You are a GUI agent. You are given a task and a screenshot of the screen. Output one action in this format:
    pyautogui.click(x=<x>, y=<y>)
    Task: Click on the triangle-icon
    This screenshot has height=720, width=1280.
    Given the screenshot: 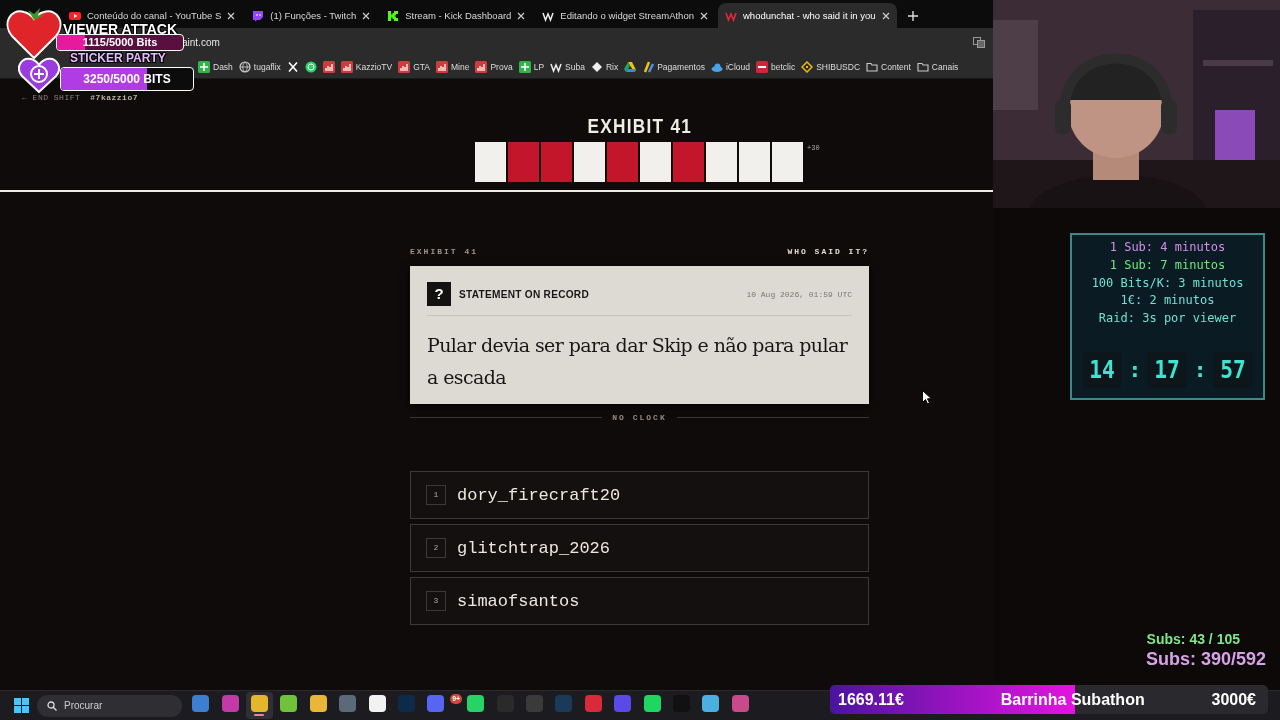 What is the action you would take?
    pyautogui.click(x=630, y=67)
    